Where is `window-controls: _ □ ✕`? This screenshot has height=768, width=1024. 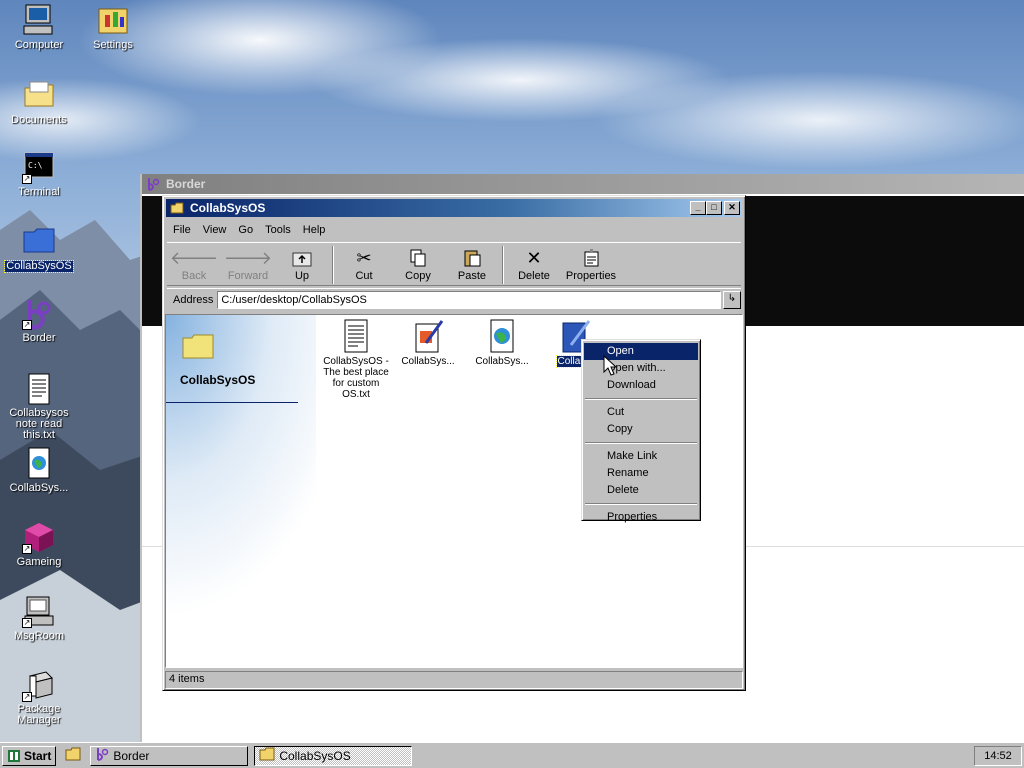 window-controls: _ □ ✕ is located at coordinates (715, 208).